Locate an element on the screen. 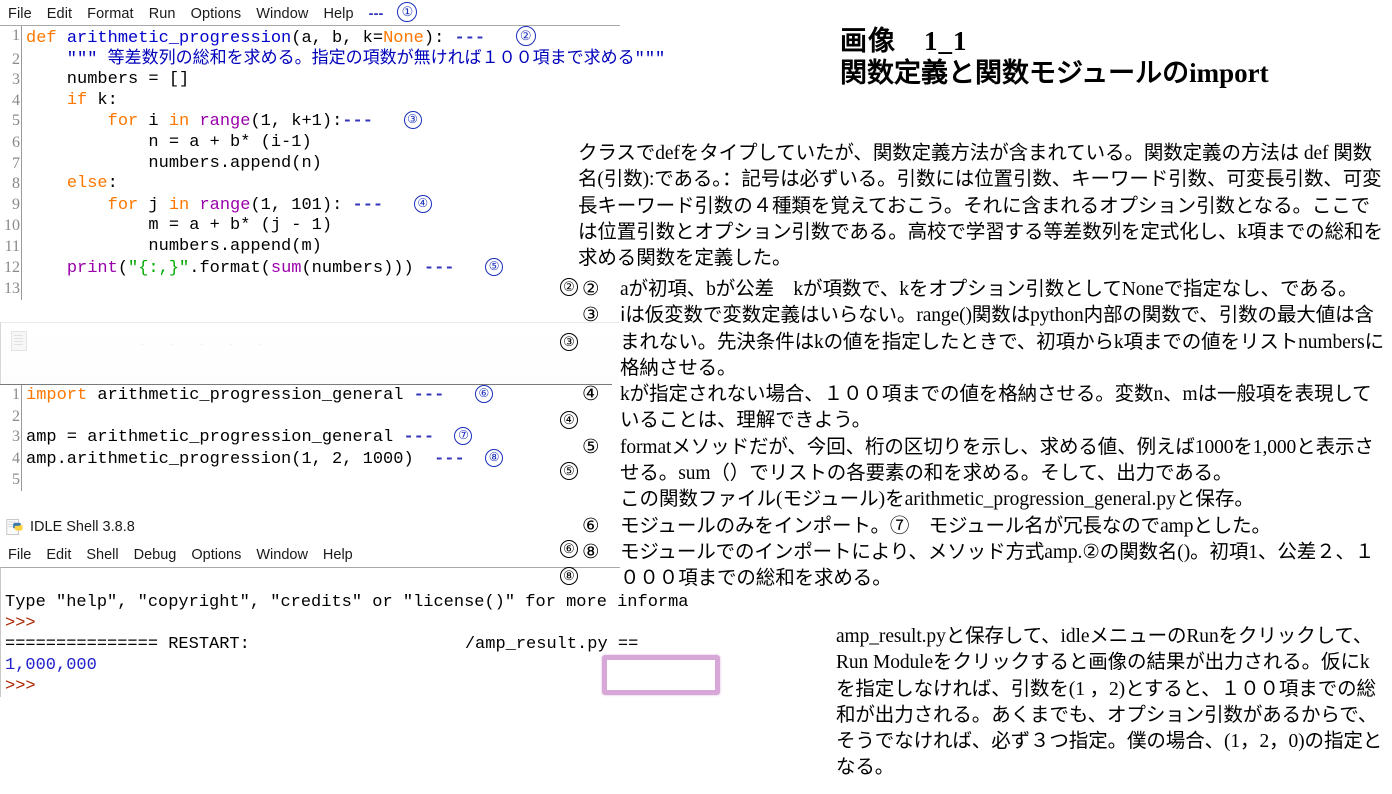  shell-menu-file: File is located at coordinates (19, 555).